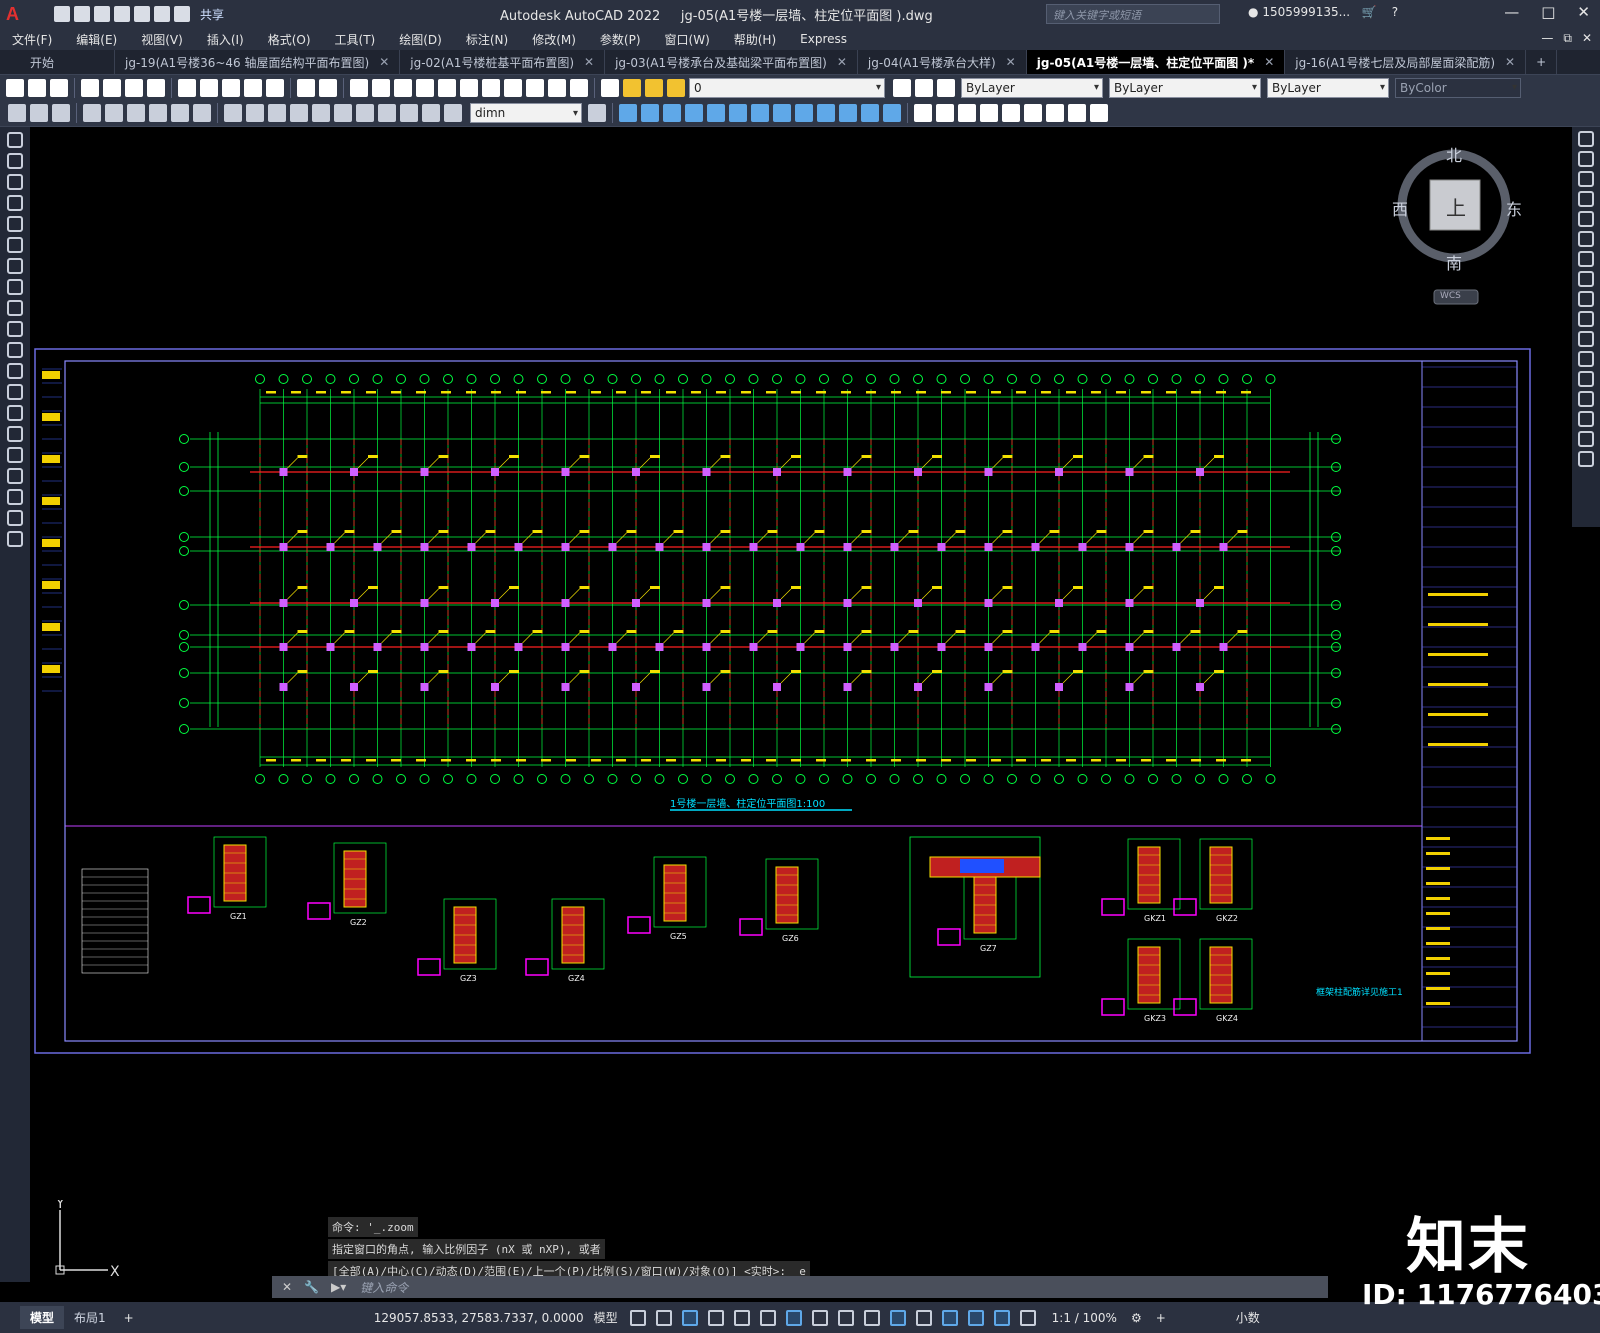 The height and width of the screenshot is (1333, 1600). What do you see at coordinates (90, 87) in the screenshot?
I see `print-icon` at bounding box center [90, 87].